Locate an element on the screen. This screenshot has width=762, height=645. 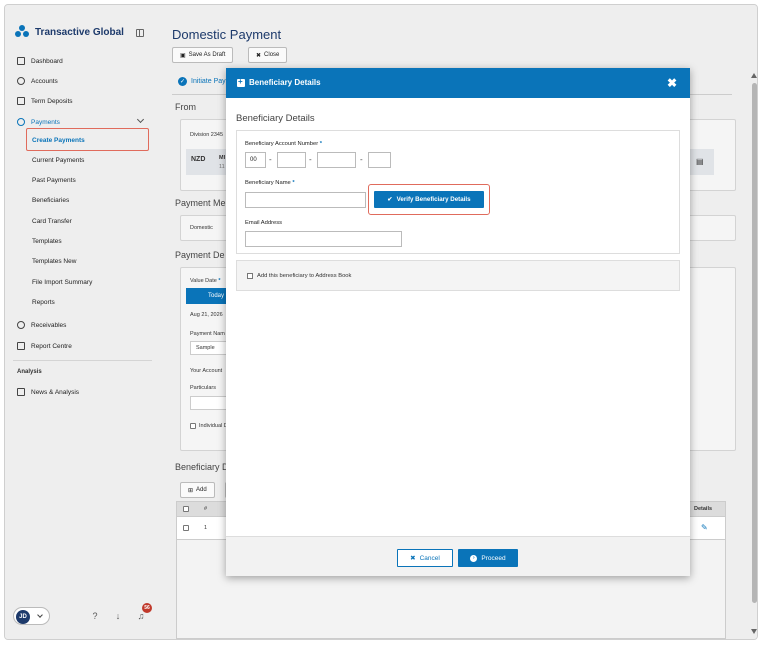
sidebar-item-label: Accounts is located at coordinates (44, 81).